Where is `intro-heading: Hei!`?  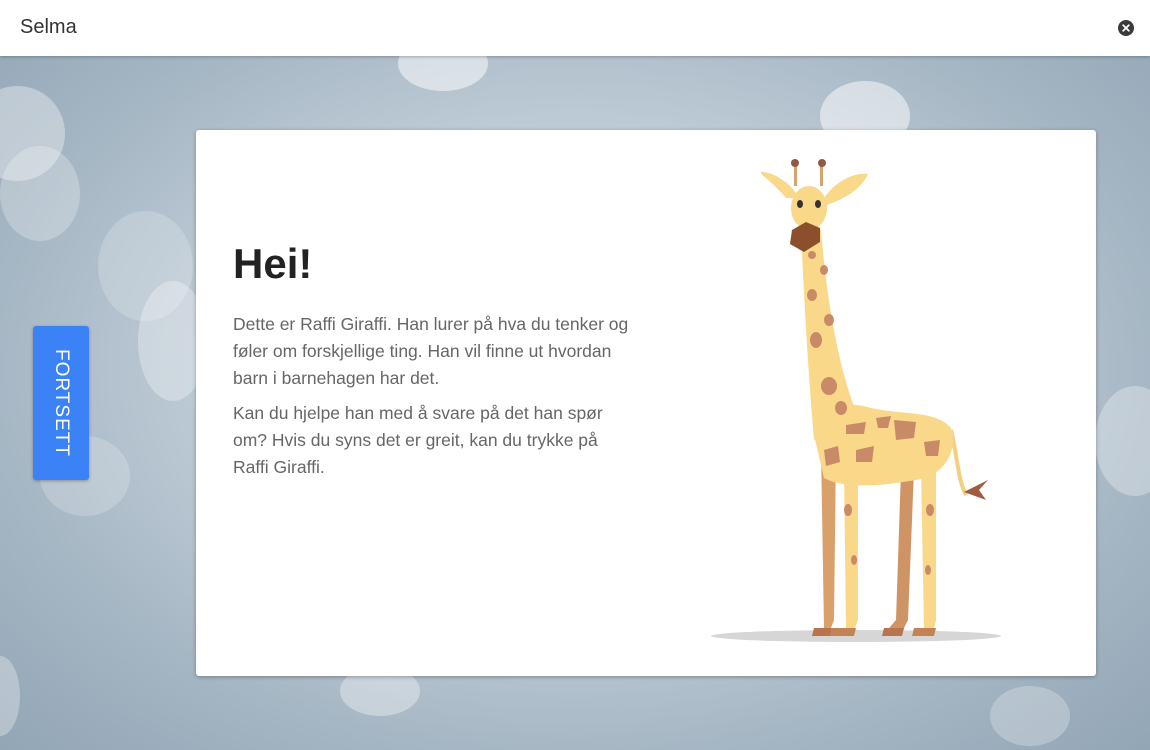
intro-heading: Hei! is located at coordinates (273, 263).